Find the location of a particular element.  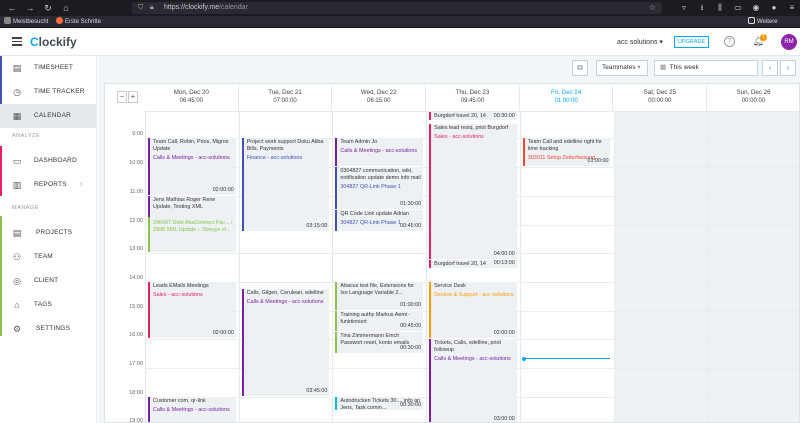

zoom-in-button: + is located at coordinates (133, 97).